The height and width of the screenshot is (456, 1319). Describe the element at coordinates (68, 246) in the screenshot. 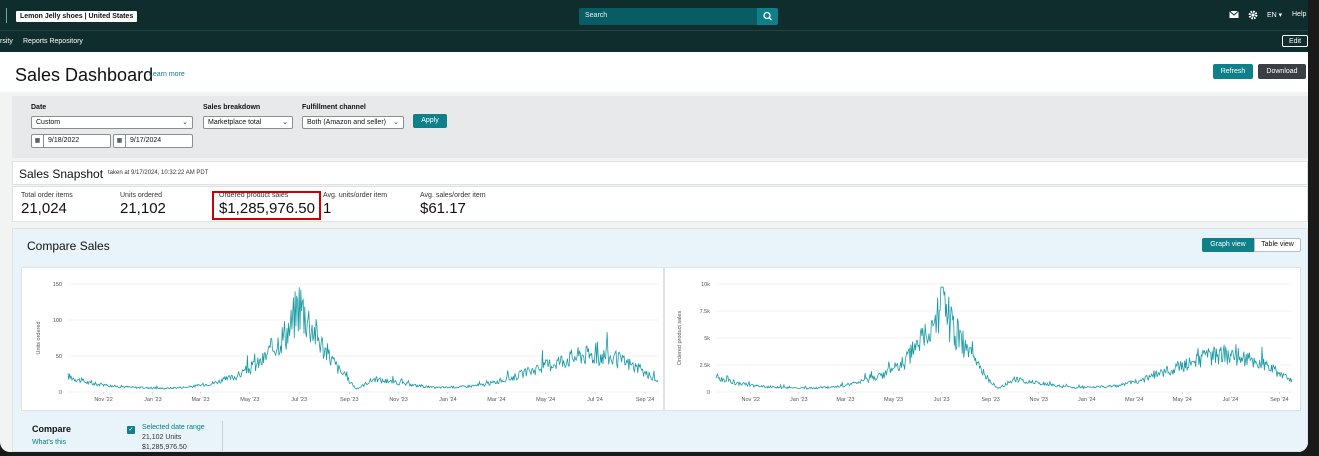

I see `compare-sales-title: Compare Sales` at that location.